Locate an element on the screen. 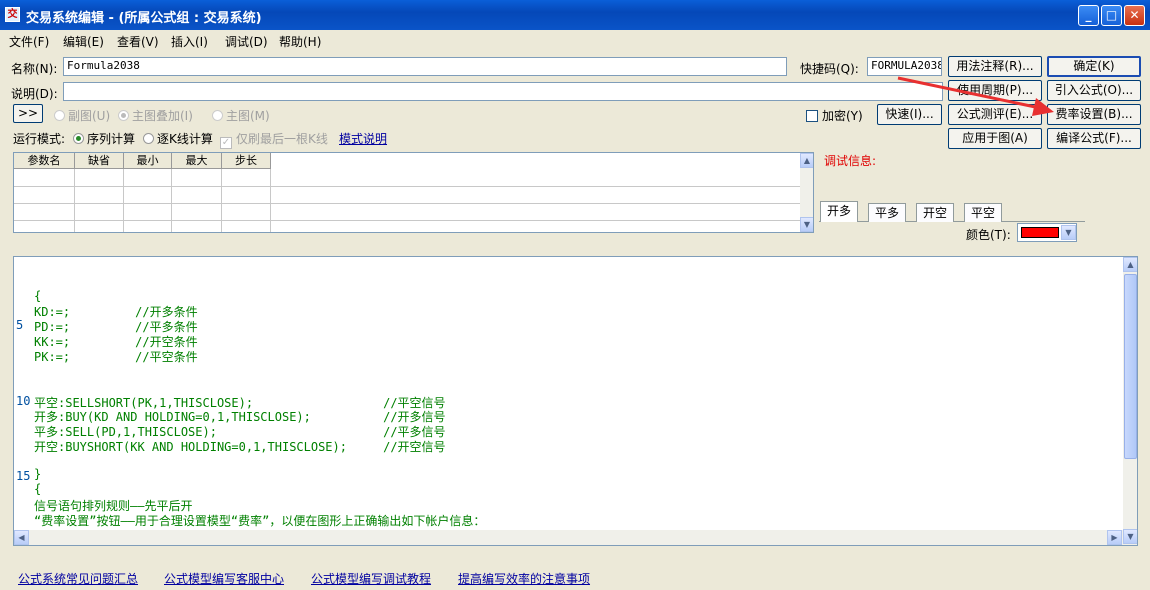  line-number: 15 is located at coordinates (23, 476).